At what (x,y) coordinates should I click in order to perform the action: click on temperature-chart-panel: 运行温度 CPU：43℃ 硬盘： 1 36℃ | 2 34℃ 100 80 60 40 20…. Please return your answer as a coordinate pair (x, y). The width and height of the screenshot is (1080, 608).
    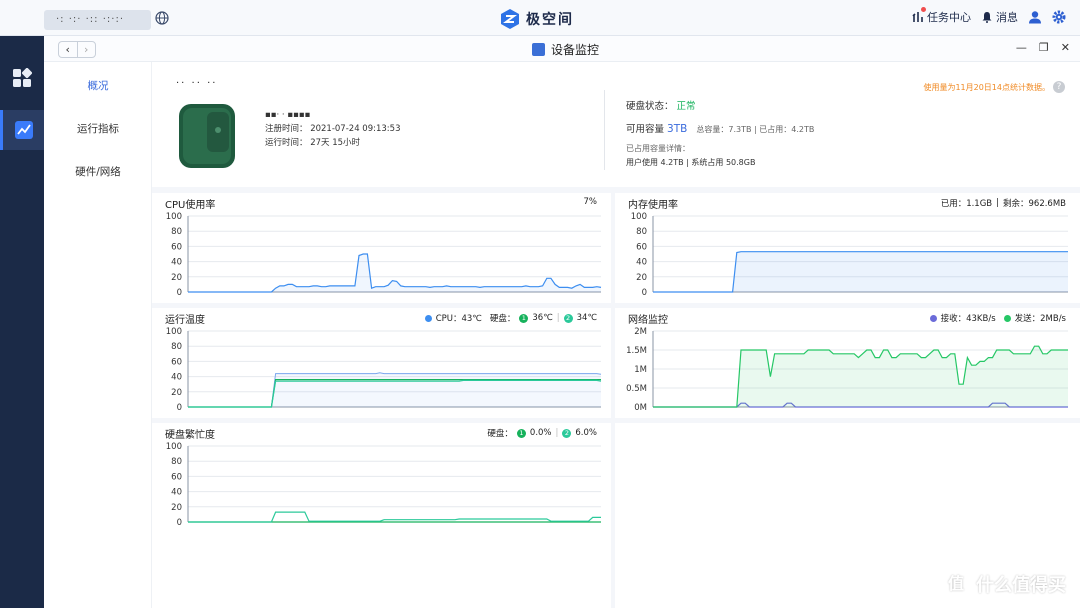
    Looking at the image, I should click on (381, 363).